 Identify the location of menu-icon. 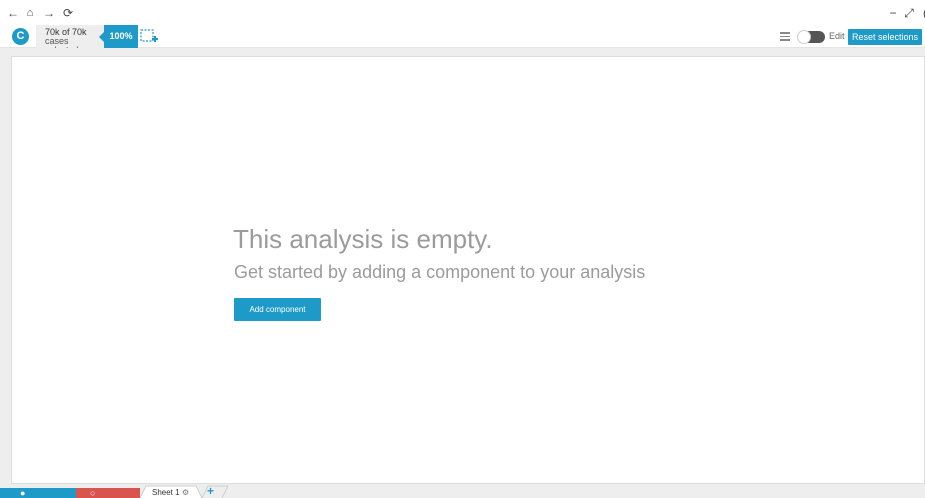
(785, 36).